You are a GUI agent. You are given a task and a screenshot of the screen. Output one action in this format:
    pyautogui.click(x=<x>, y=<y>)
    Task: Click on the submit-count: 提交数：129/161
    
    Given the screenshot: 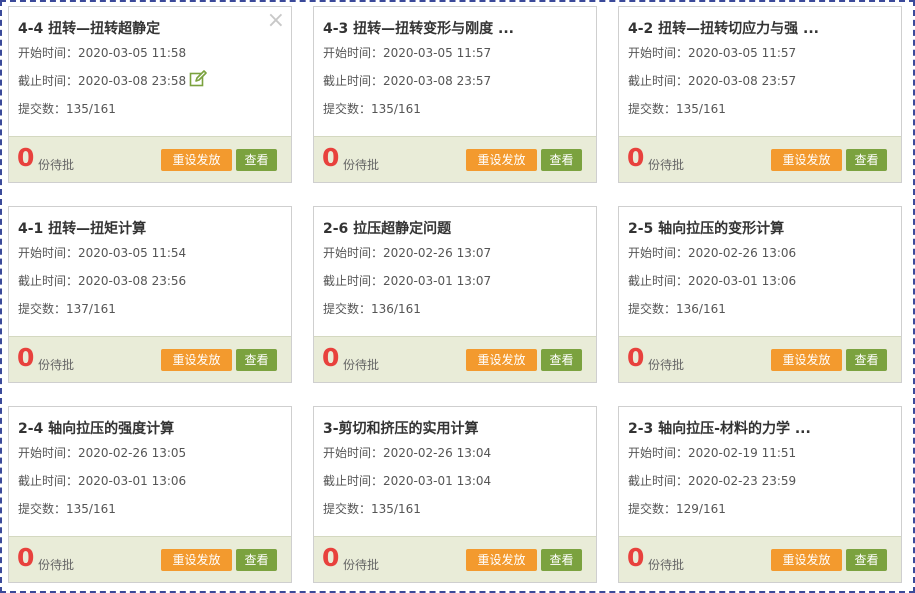 What is the action you would take?
    pyautogui.click(x=677, y=508)
    